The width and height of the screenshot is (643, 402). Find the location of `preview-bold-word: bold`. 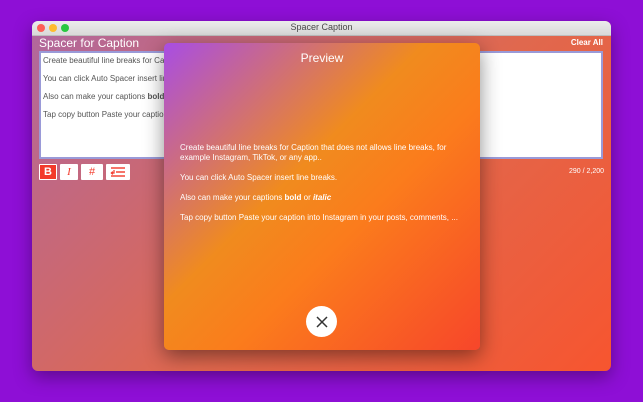

preview-bold-word: bold is located at coordinates (293, 197).